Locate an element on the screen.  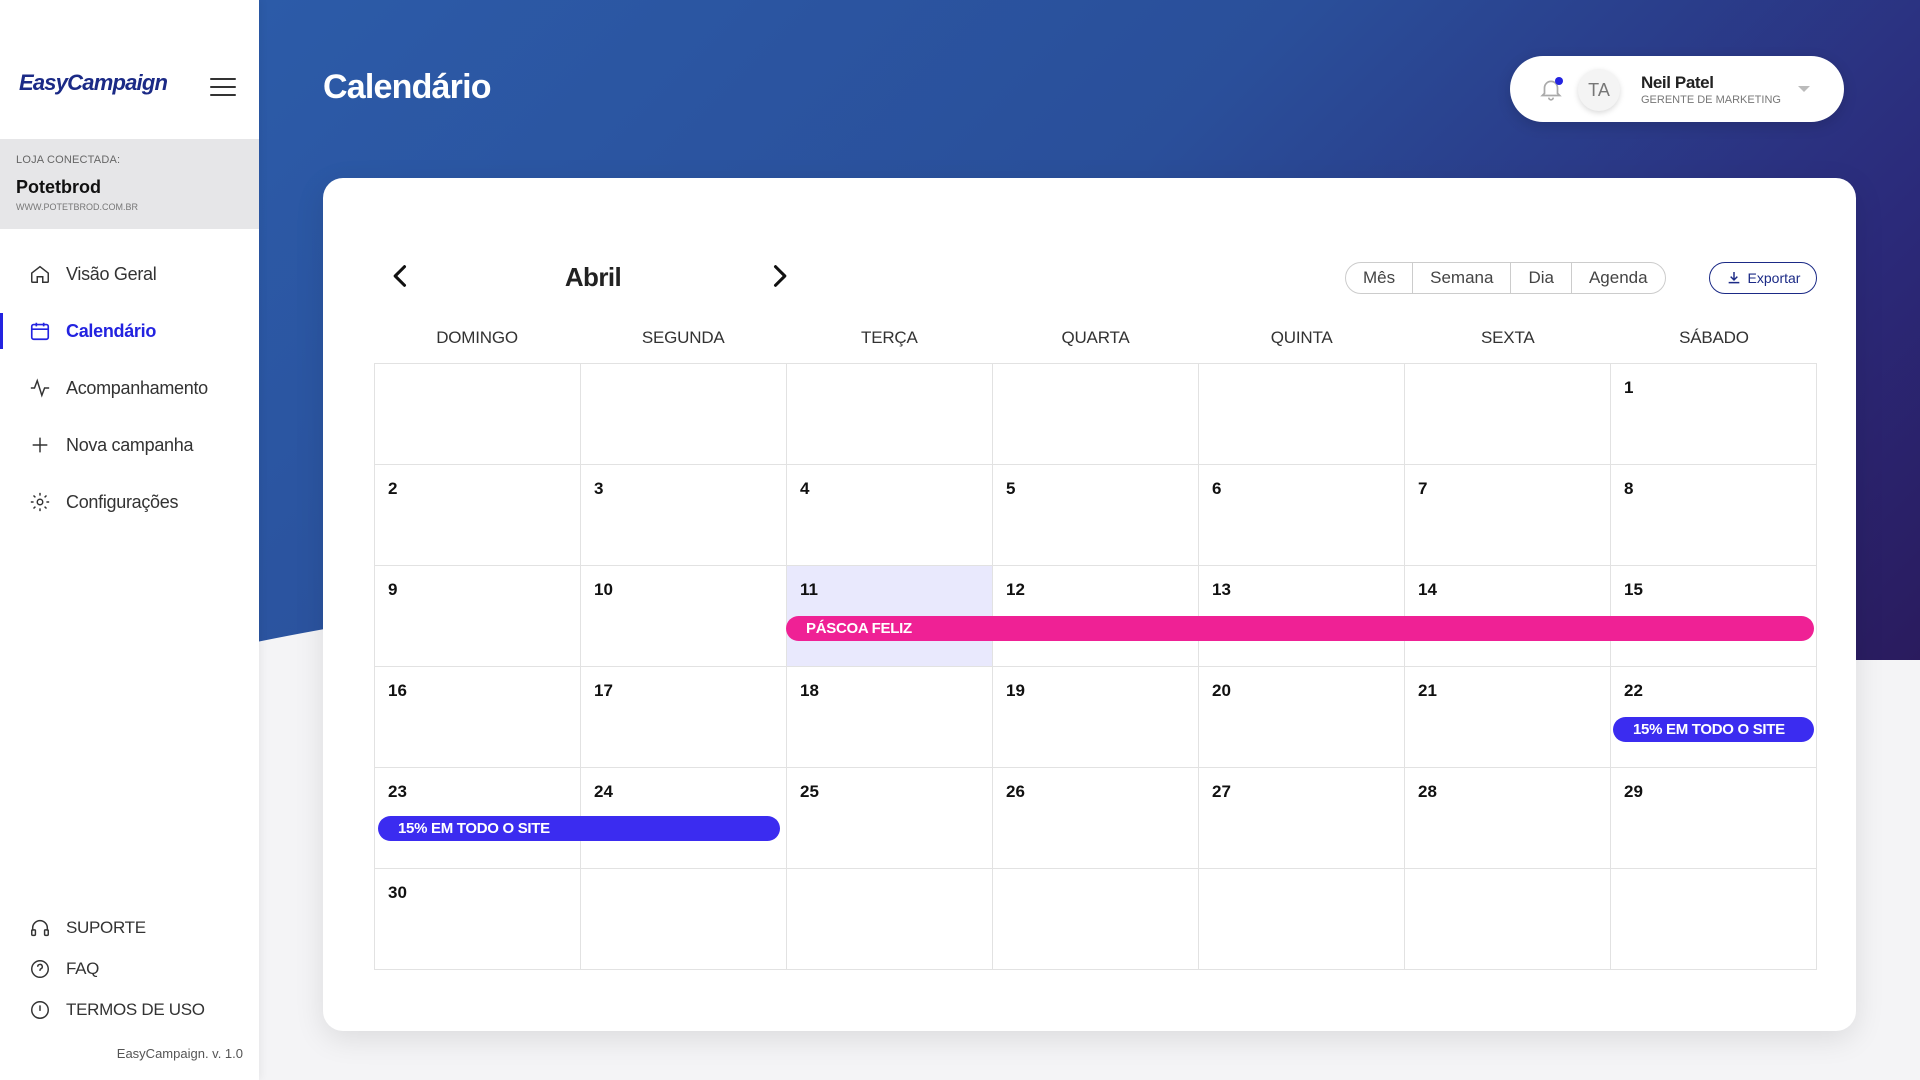
day-cell: 18 is located at coordinates (890, 717).